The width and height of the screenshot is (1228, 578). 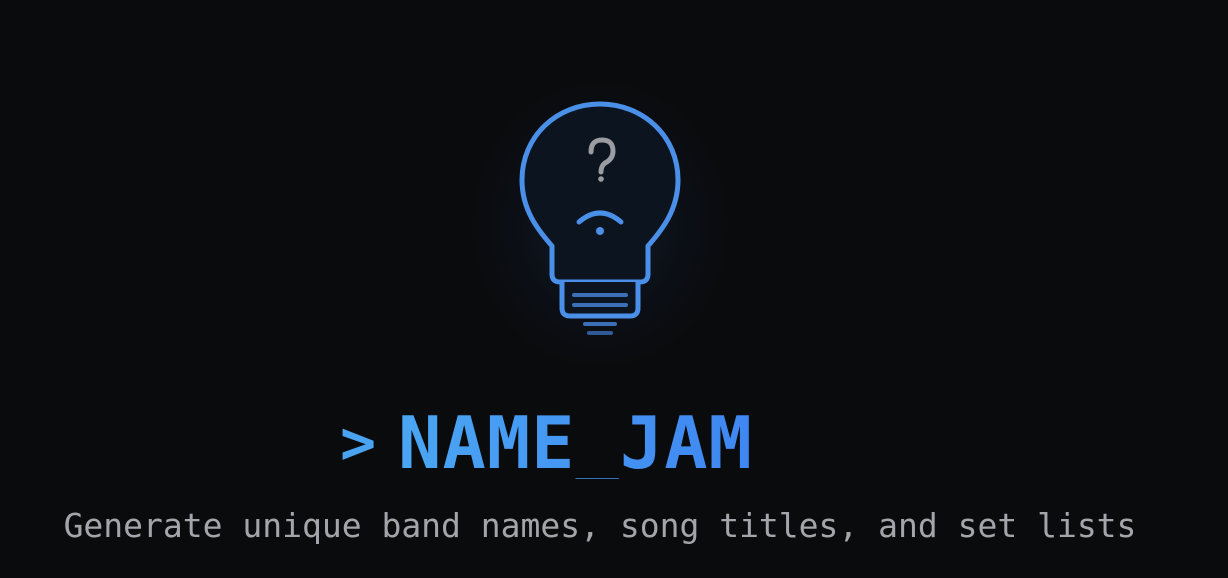 I want to click on prompt-symbol: >, so click(x=358, y=443).